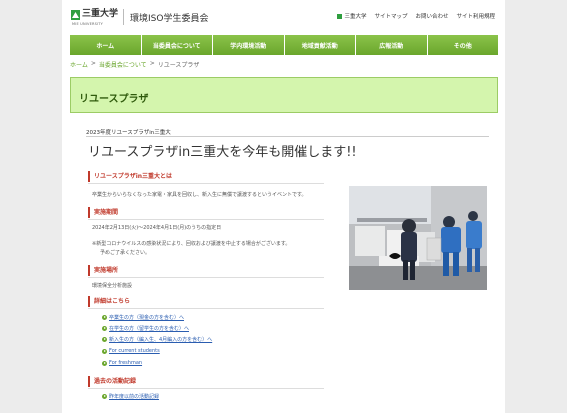 The height and width of the screenshot is (413, 567). I want to click on link-text: 在学生の方（留学生の方を含む）へ, so click(149, 329).